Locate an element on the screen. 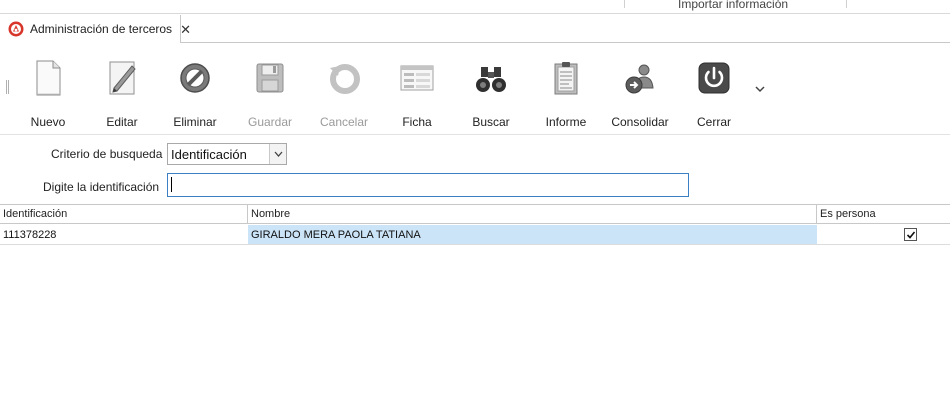  power-icon is located at coordinates (714, 78).